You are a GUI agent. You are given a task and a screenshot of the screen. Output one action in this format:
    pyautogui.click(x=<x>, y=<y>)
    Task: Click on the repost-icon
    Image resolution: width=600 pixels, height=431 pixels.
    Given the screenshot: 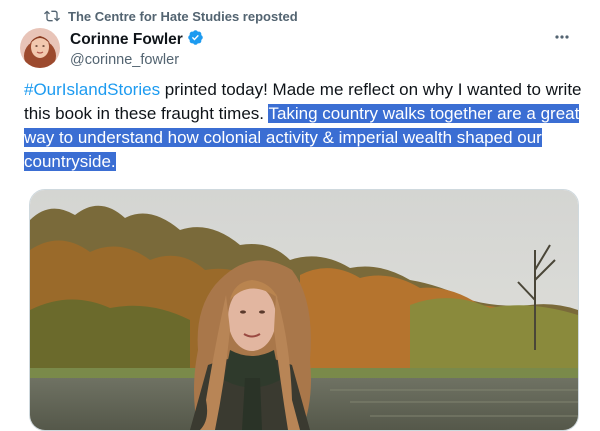 What is the action you would take?
    pyautogui.click(x=52, y=16)
    